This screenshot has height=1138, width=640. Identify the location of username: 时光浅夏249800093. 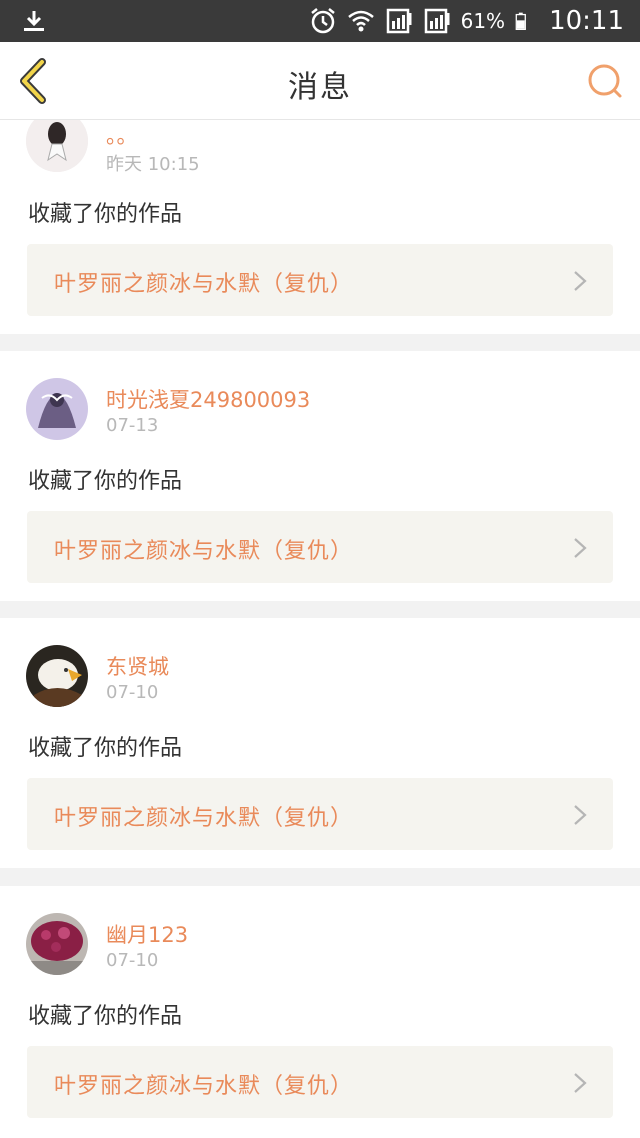
(208, 399).